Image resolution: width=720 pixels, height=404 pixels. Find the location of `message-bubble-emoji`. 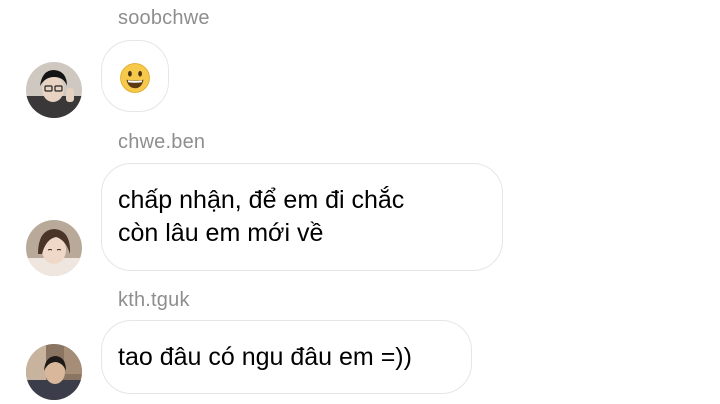

message-bubble-emoji is located at coordinates (135, 76).